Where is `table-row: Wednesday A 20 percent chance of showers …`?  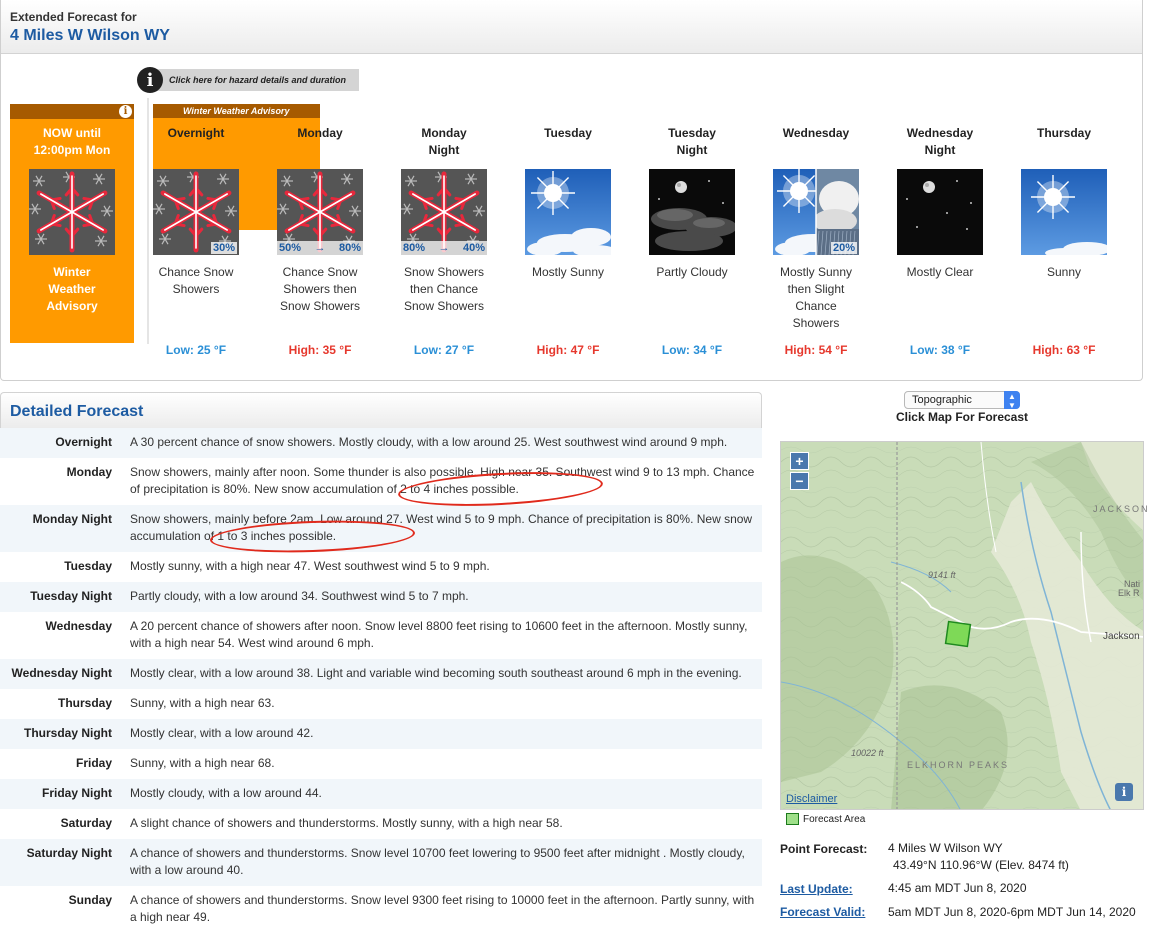
table-row: Wednesday A 20 percent chance of showers … is located at coordinates (381, 635).